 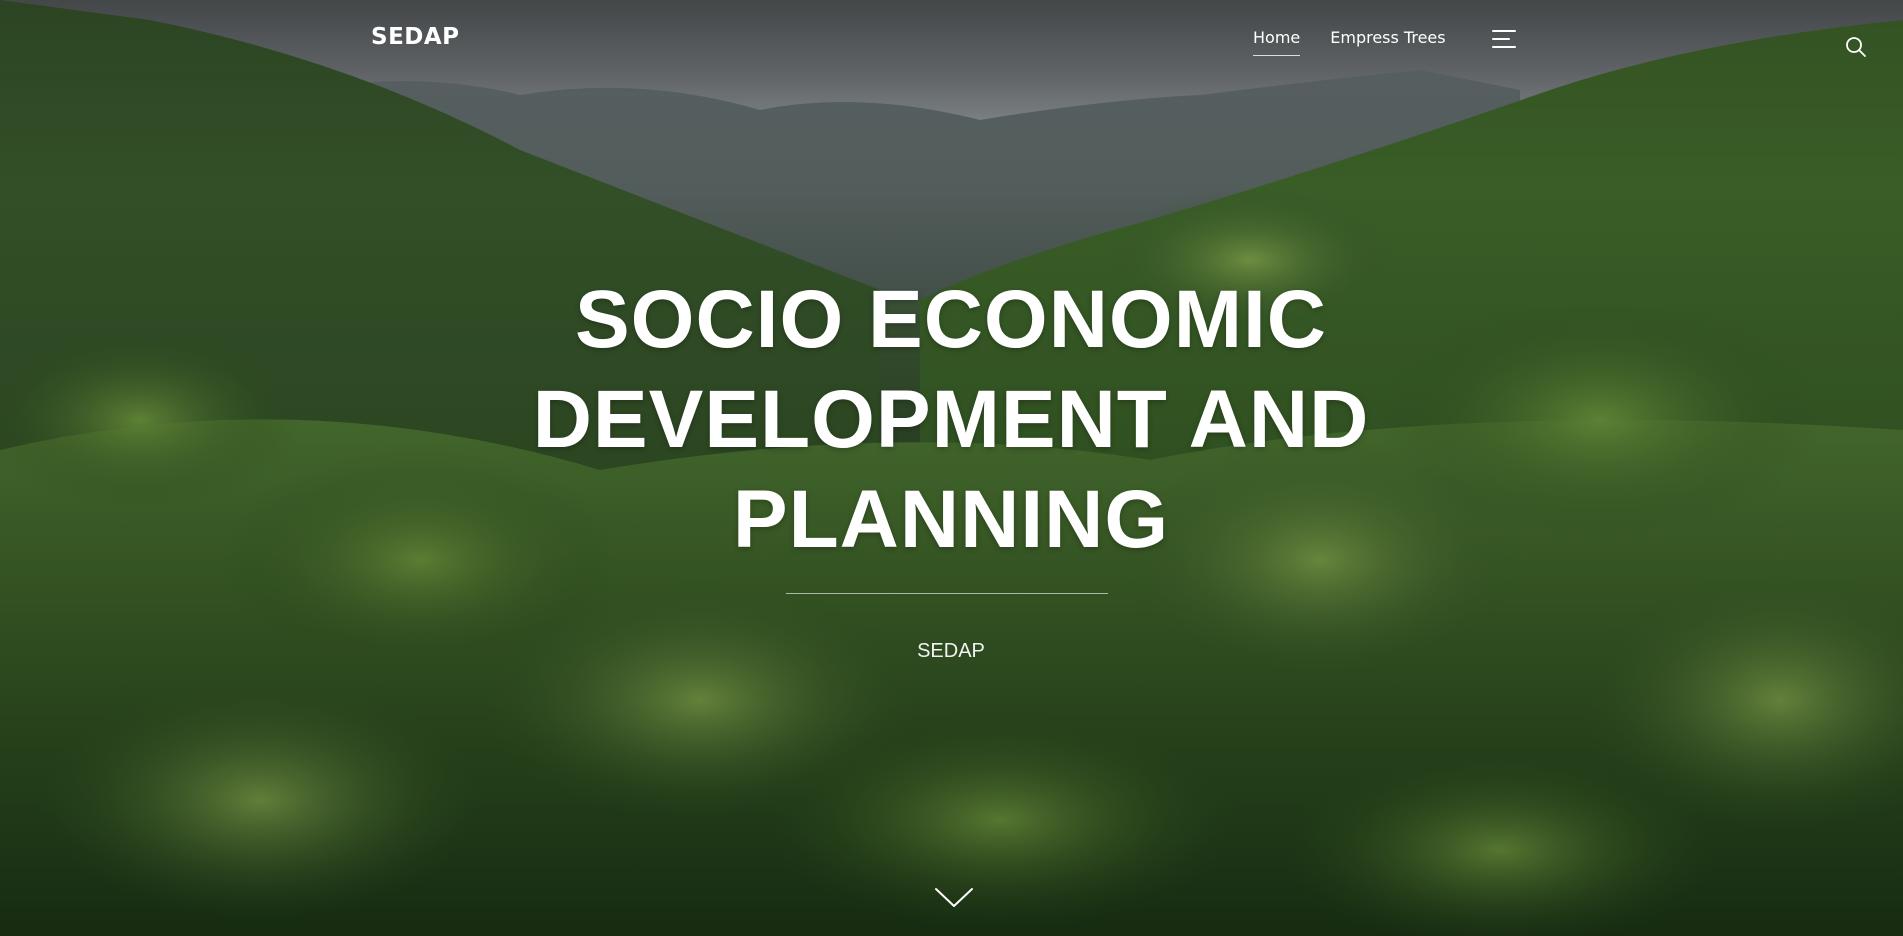 I want to click on chevron-down-icon, so click(x=954, y=898).